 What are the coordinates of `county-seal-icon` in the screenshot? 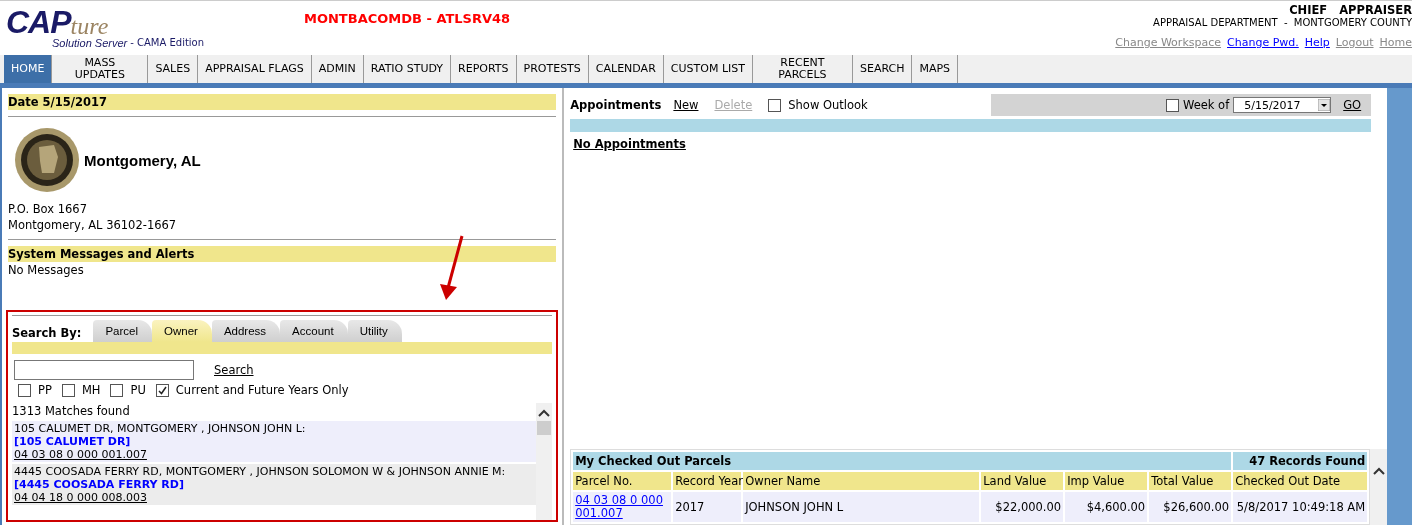 It's located at (47, 160).